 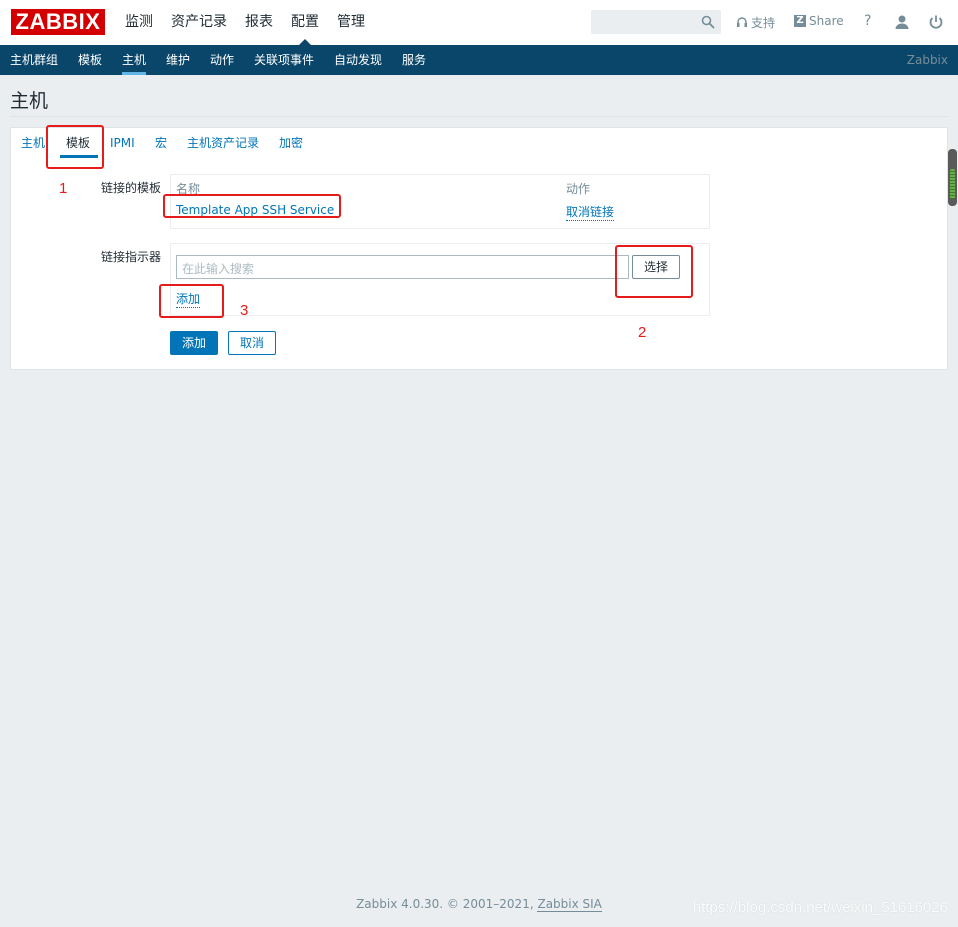 I want to click on tab-host: 主机, so click(x=33, y=143).